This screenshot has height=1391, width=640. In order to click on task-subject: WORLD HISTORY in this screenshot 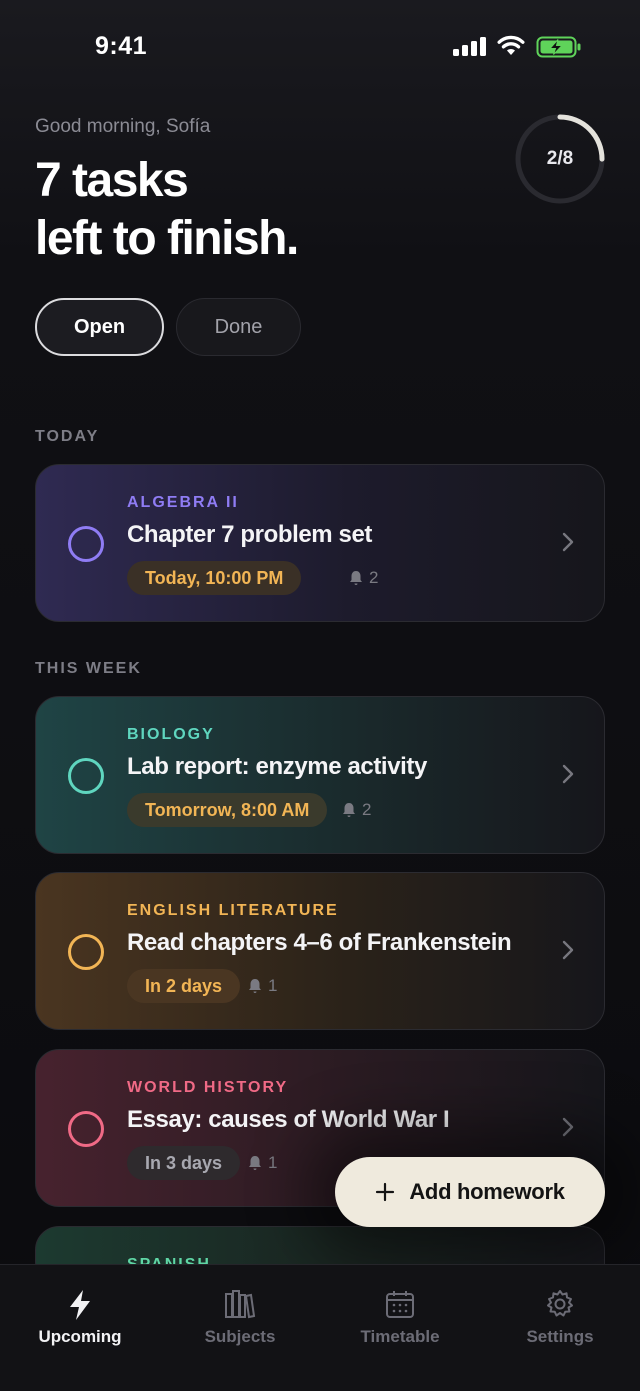, I will do `click(208, 1087)`.